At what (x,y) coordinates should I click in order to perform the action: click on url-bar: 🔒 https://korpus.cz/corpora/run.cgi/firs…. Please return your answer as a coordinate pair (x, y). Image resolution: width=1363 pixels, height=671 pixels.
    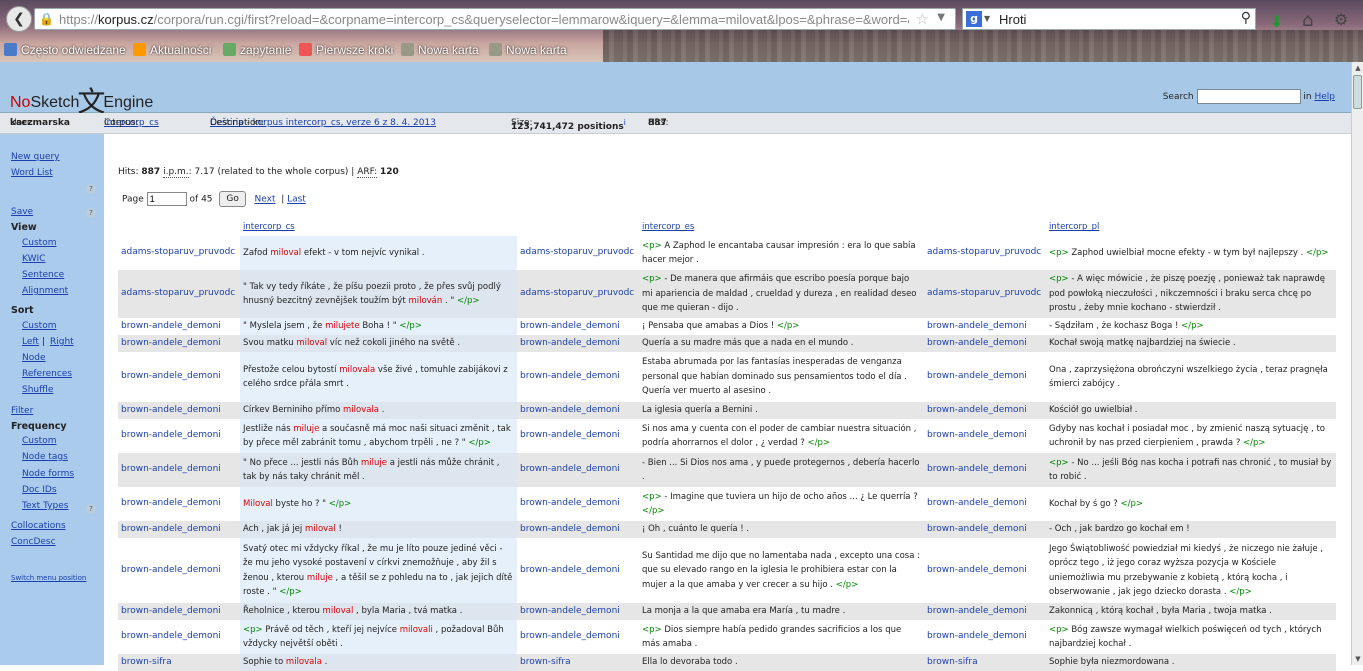
    Looking at the image, I should click on (495, 19).